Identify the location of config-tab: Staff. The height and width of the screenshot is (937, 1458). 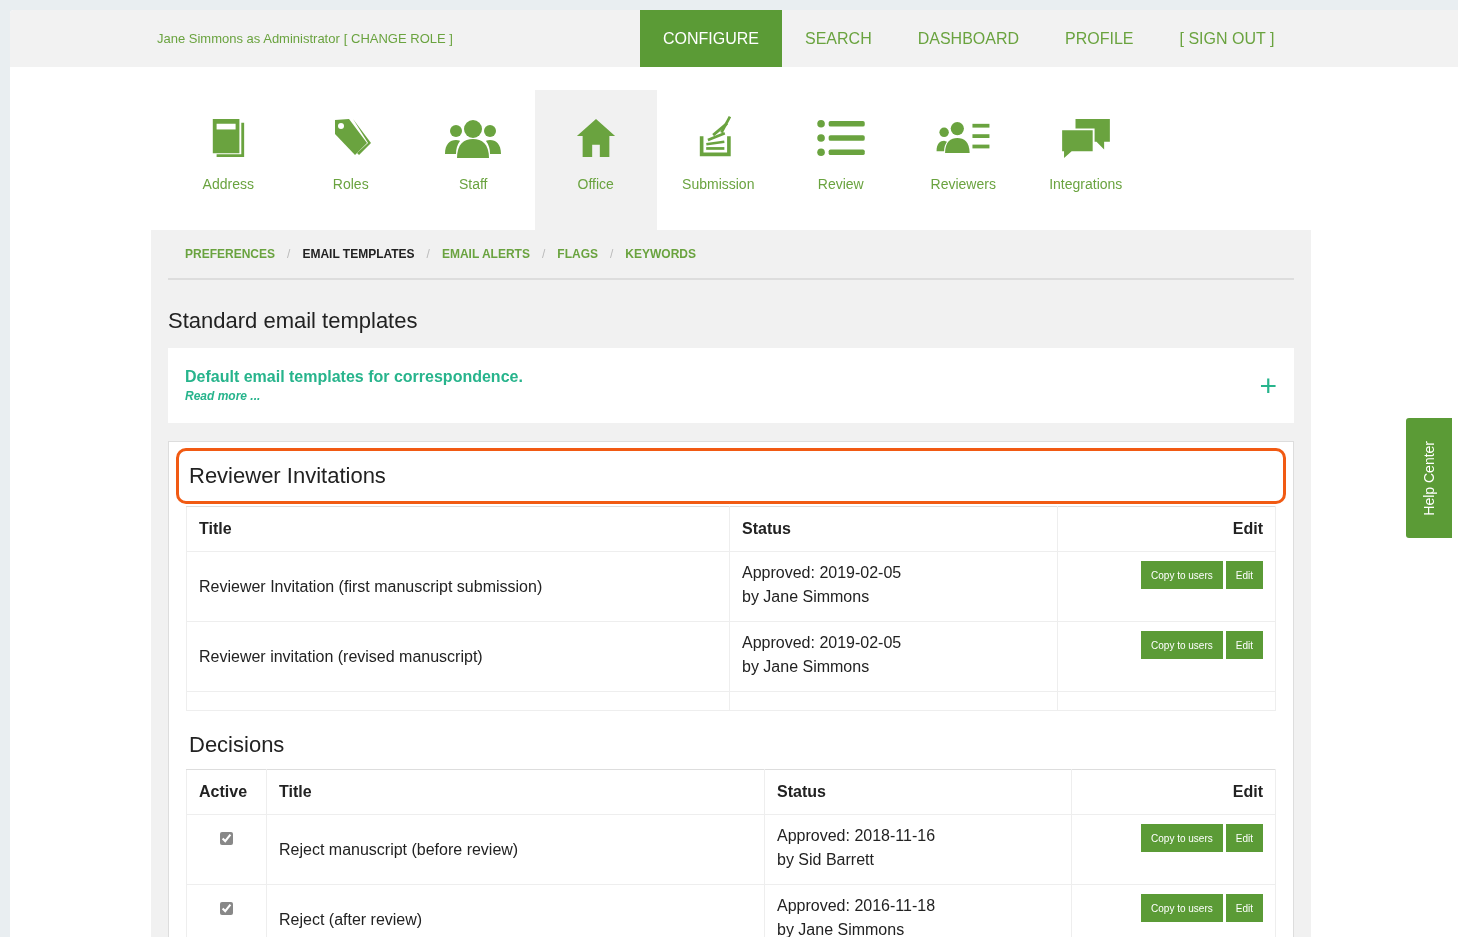
(473, 160).